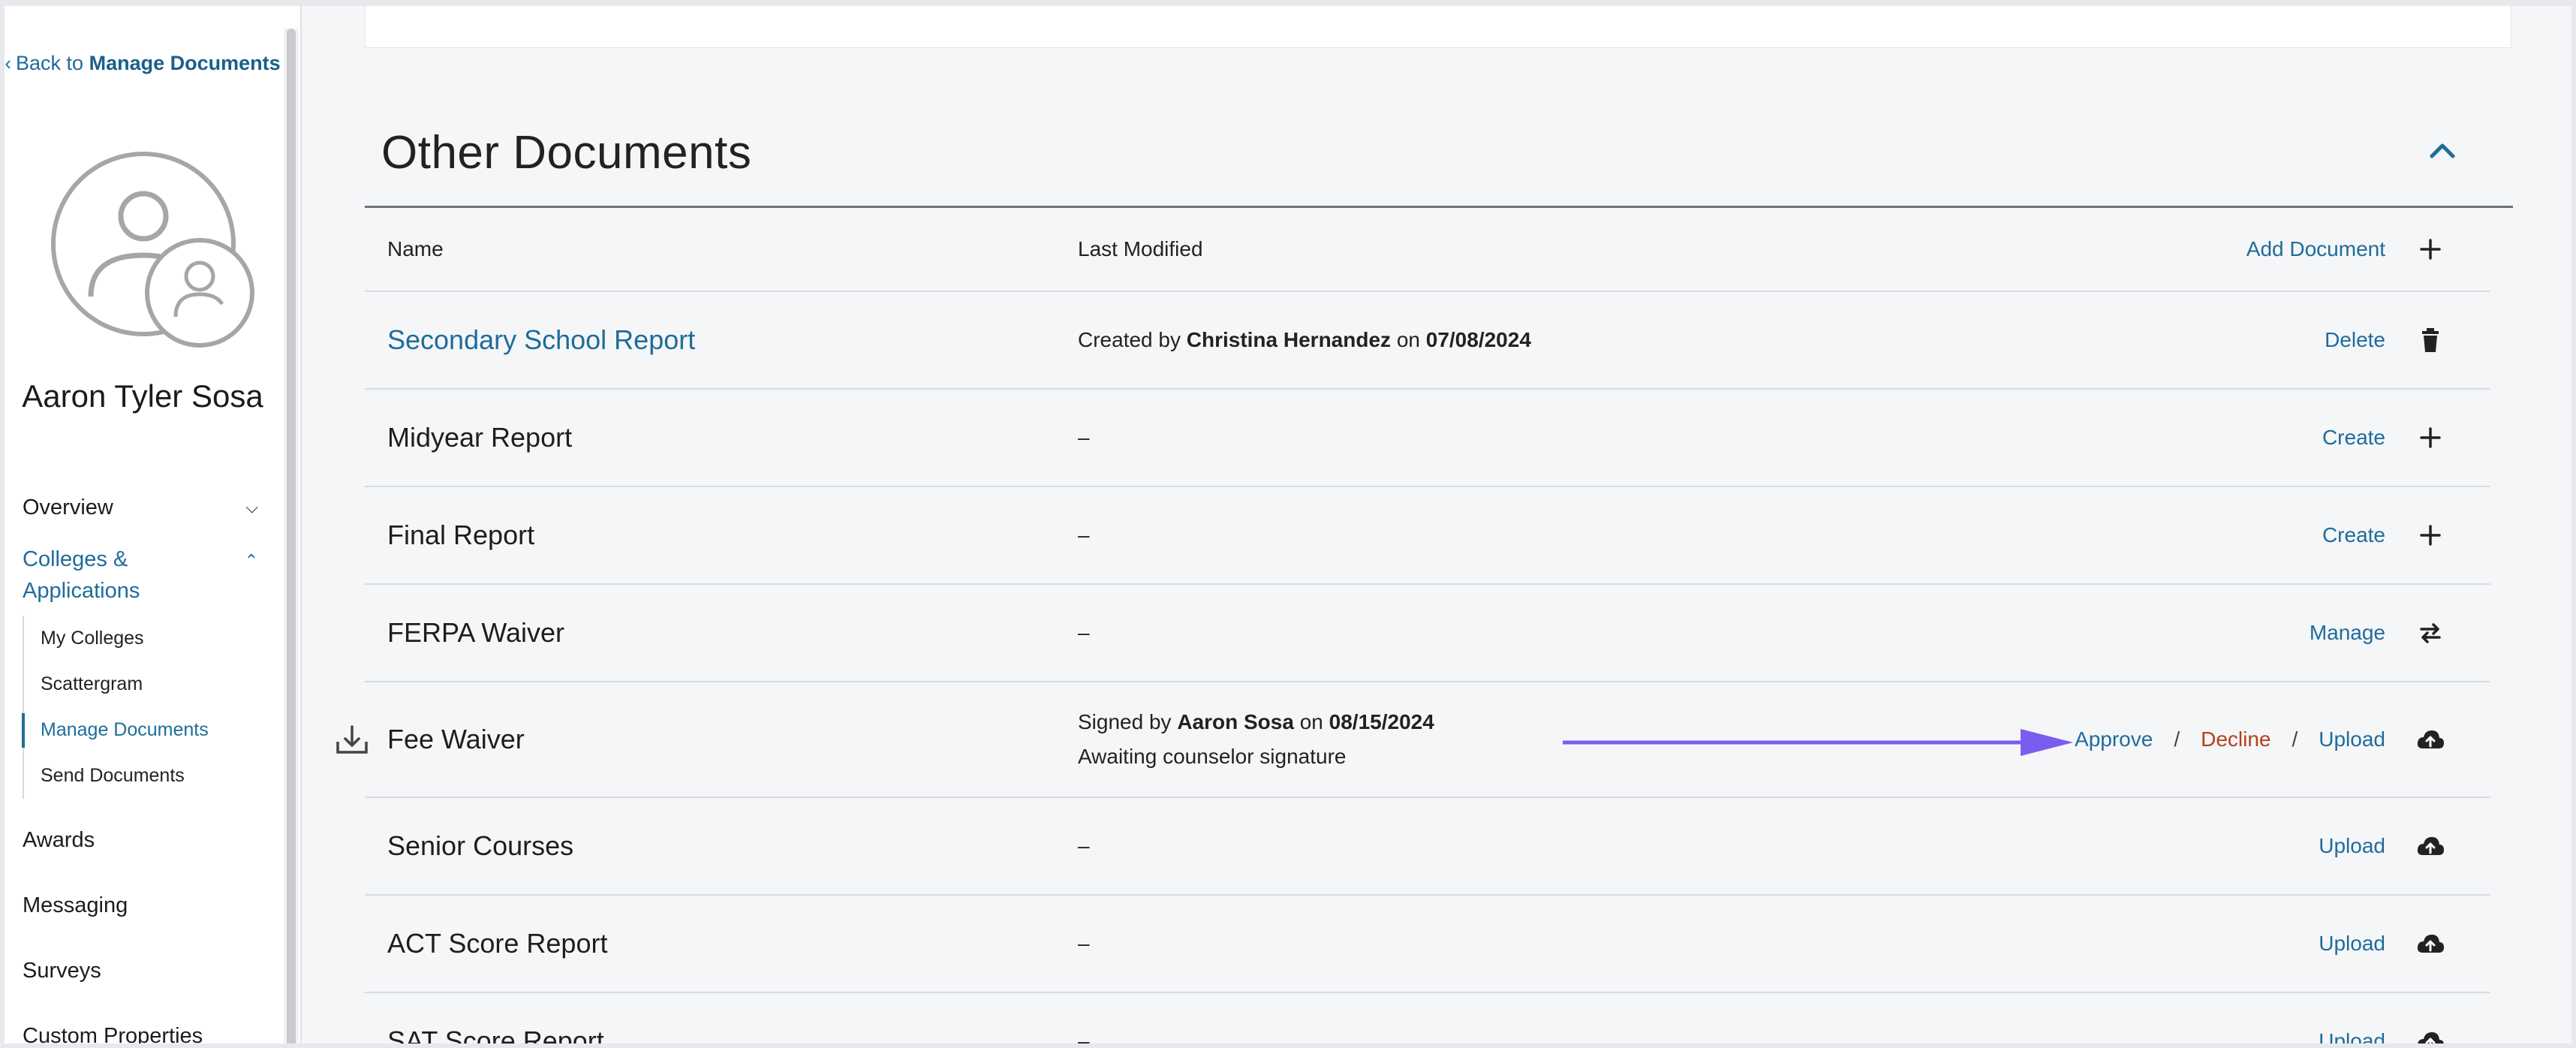 The width and height of the screenshot is (2576, 1048). Describe the element at coordinates (1438, 27) in the screenshot. I see `previous-section-card` at that location.